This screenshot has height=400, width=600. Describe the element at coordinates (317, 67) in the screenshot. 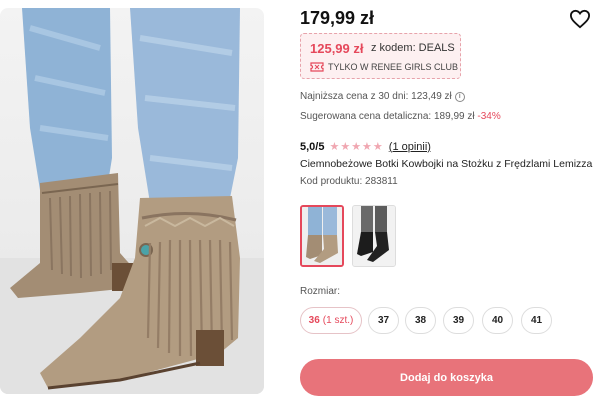

I see `ticket-icon` at that location.